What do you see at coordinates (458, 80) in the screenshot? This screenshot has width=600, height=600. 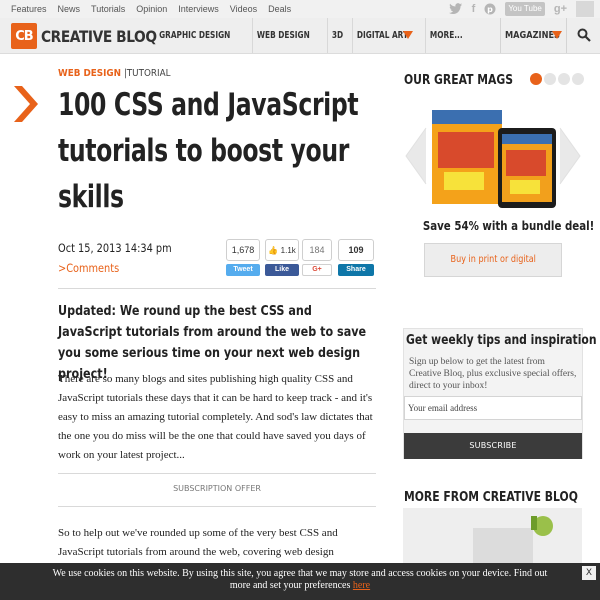 I see `mags-heading: OUR GREAT MAGS` at bounding box center [458, 80].